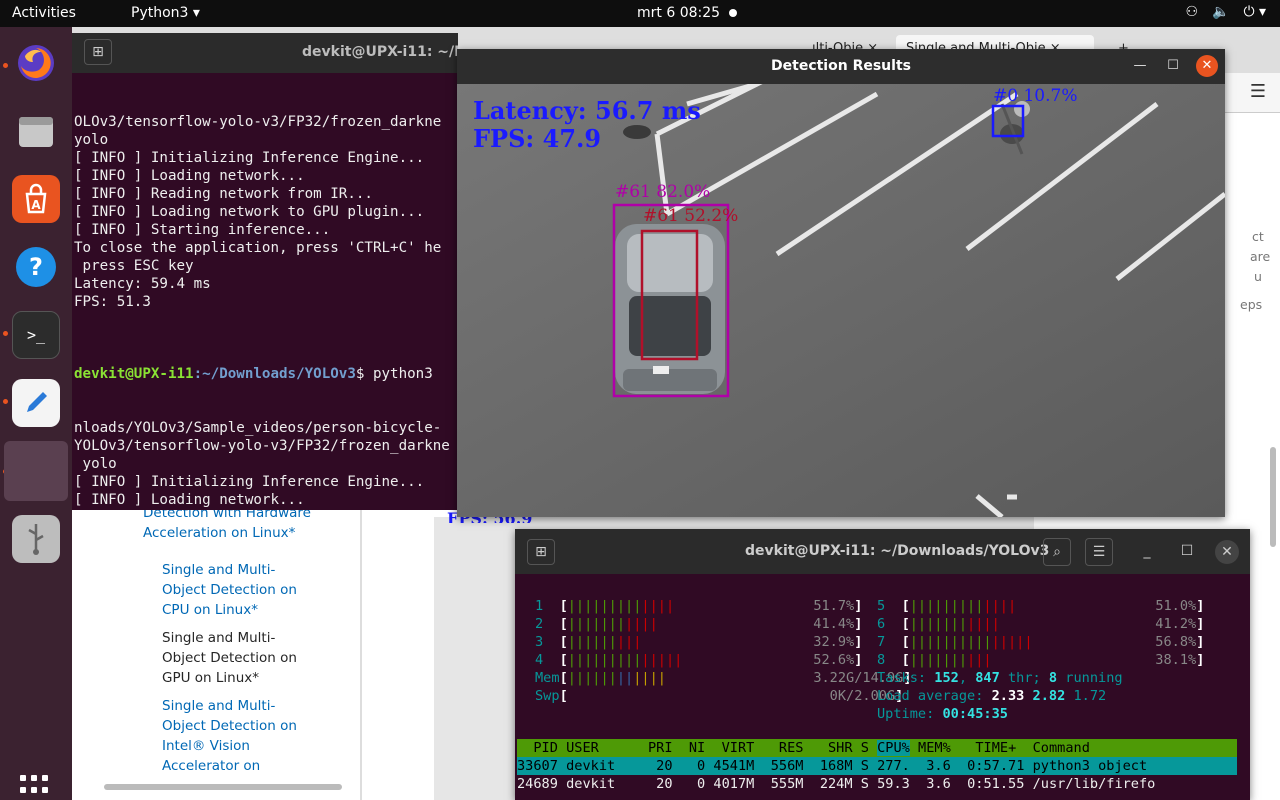 The image size is (1280, 800). What do you see at coordinates (699, 642) in the screenshot?
I see `cpu-meter-3: 3 [||||||||| 32.9%]` at bounding box center [699, 642].